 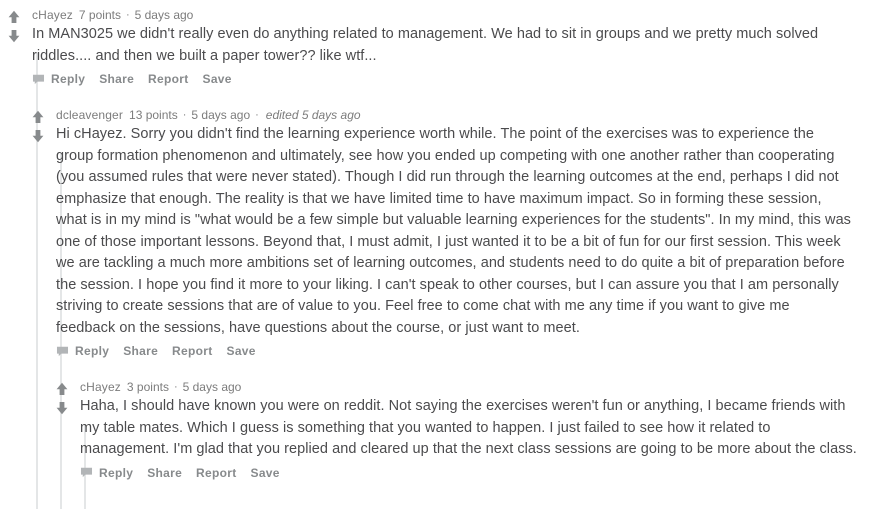 I want to click on comment-points: 3 points, so click(x=147, y=387).